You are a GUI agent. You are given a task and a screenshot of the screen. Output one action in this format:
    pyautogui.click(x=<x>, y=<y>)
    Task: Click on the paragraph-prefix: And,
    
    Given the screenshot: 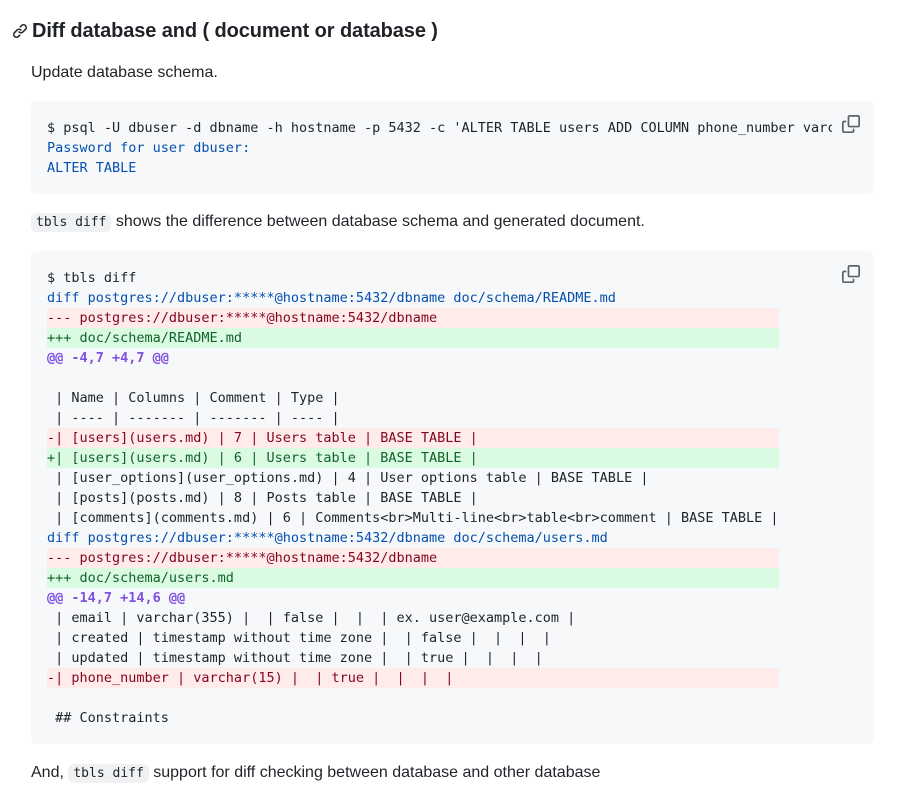 What is the action you would take?
    pyautogui.click(x=50, y=772)
    